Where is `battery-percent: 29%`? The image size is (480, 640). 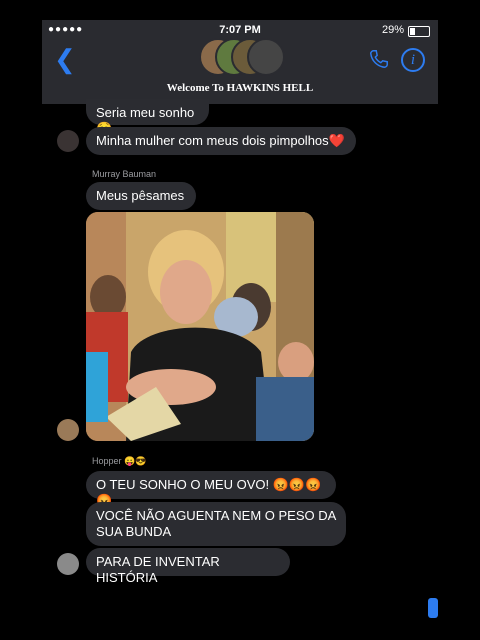 battery-percent: 29% is located at coordinates (392, 30).